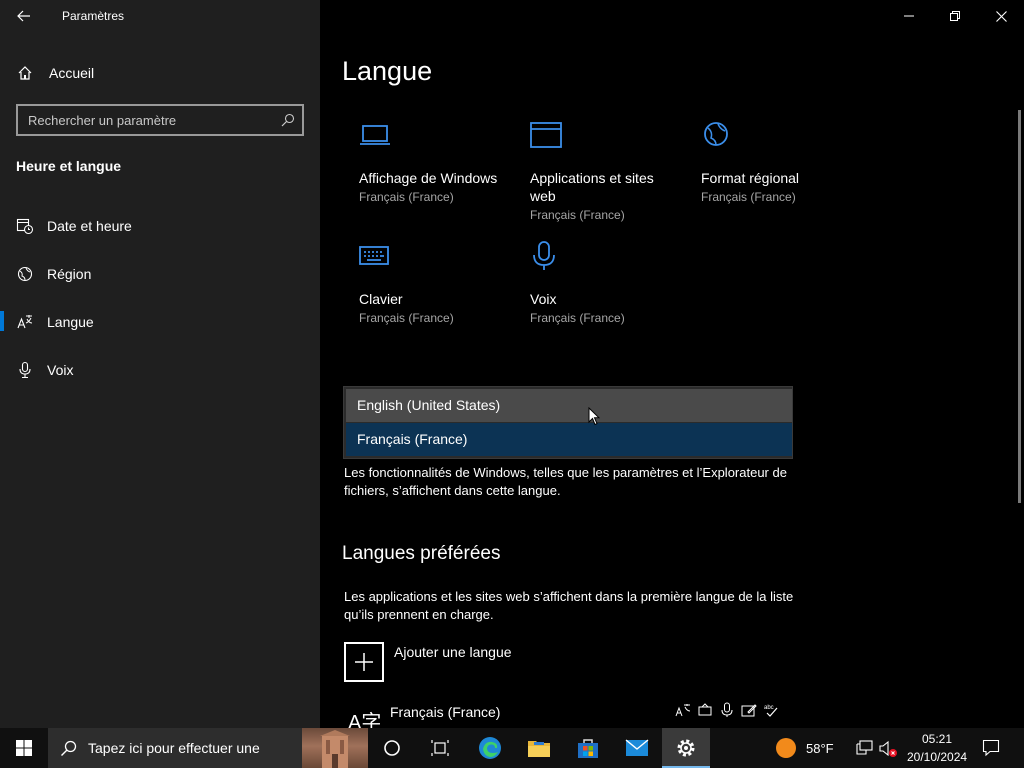  What do you see at coordinates (25, 274) in the screenshot?
I see `globe-region-icon` at bounding box center [25, 274].